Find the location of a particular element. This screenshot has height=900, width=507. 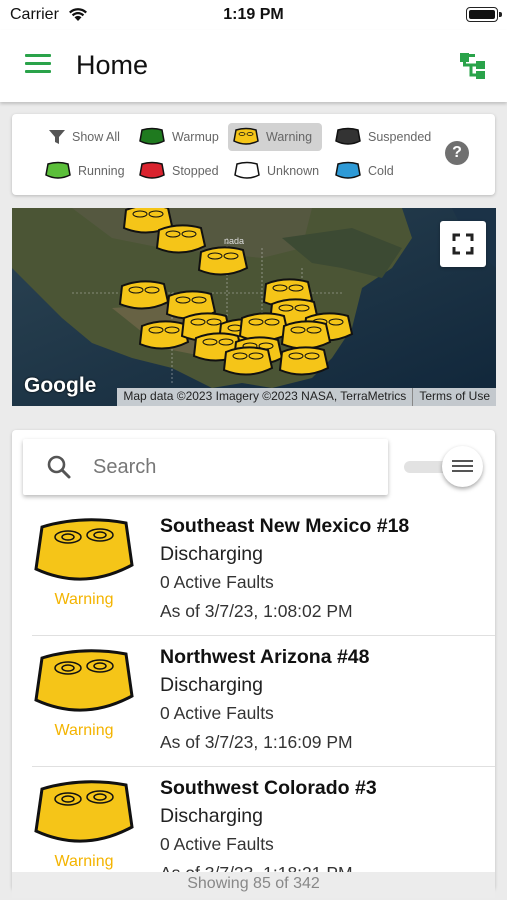

legend-warmup: Warmup is located at coordinates (178, 137).